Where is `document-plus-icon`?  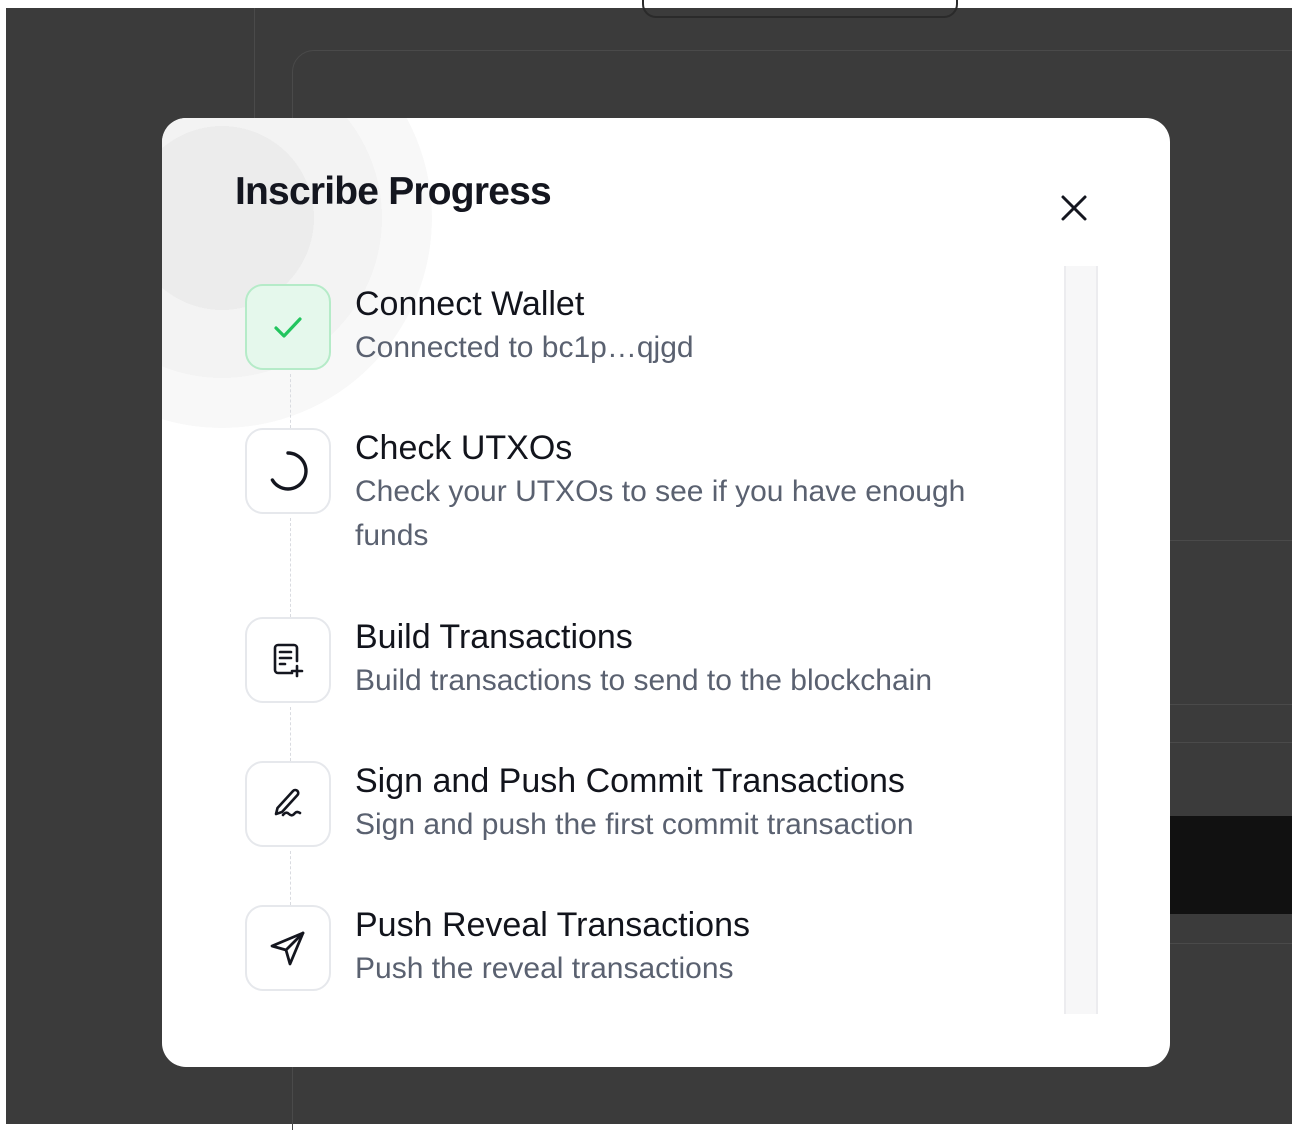 document-plus-icon is located at coordinates (288, 660).